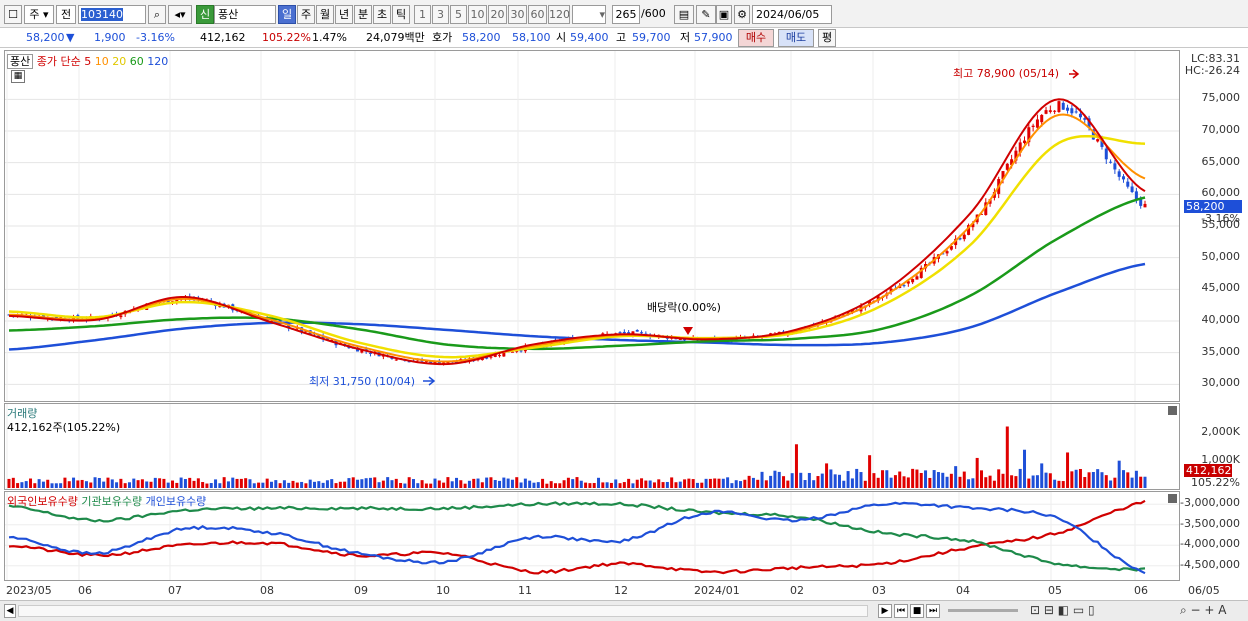  I want to click on search-icon: ⌕, so click(157, 14).